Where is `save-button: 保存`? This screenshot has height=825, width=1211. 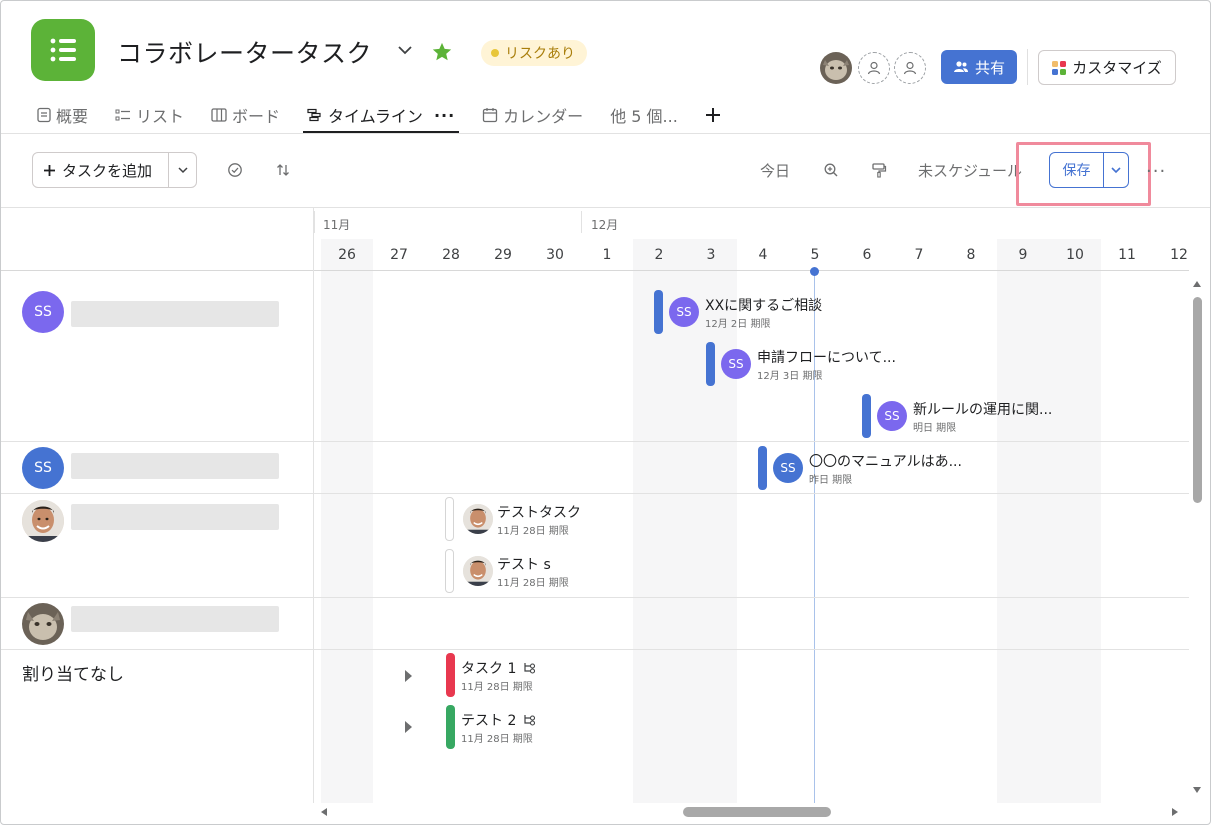 save-button: 保存 is located at coordinates (1076, 170).